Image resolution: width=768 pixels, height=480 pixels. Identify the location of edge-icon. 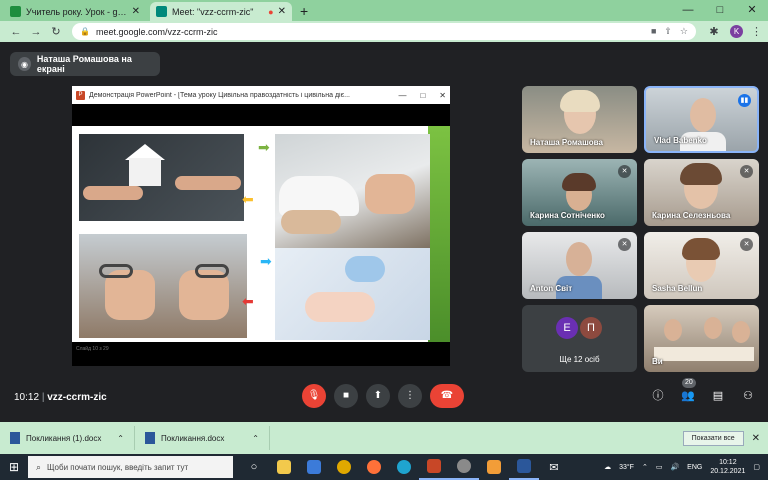
(404, 467).